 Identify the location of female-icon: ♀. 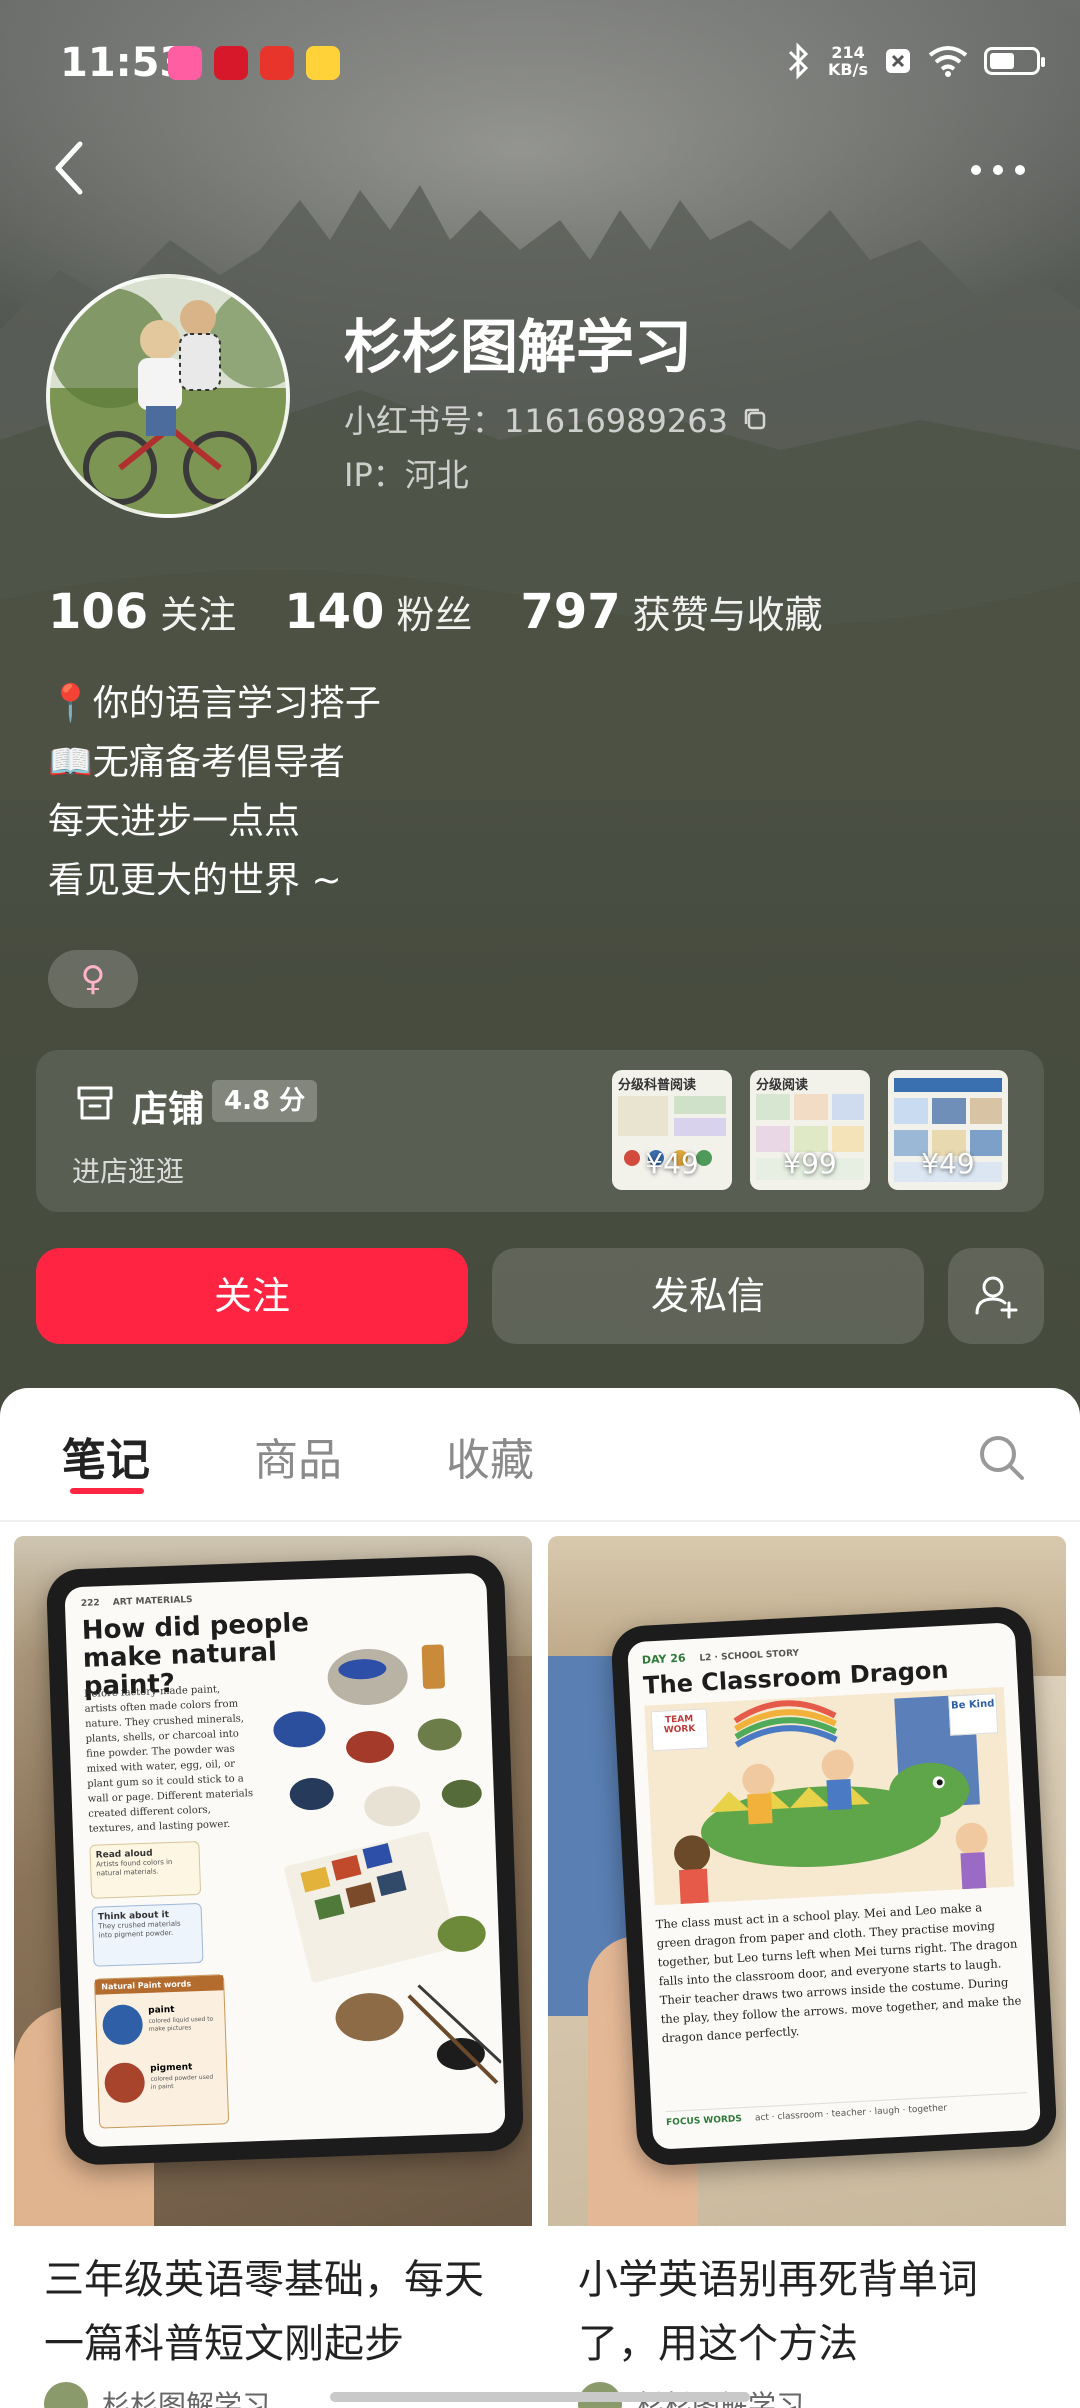
(93, 979).